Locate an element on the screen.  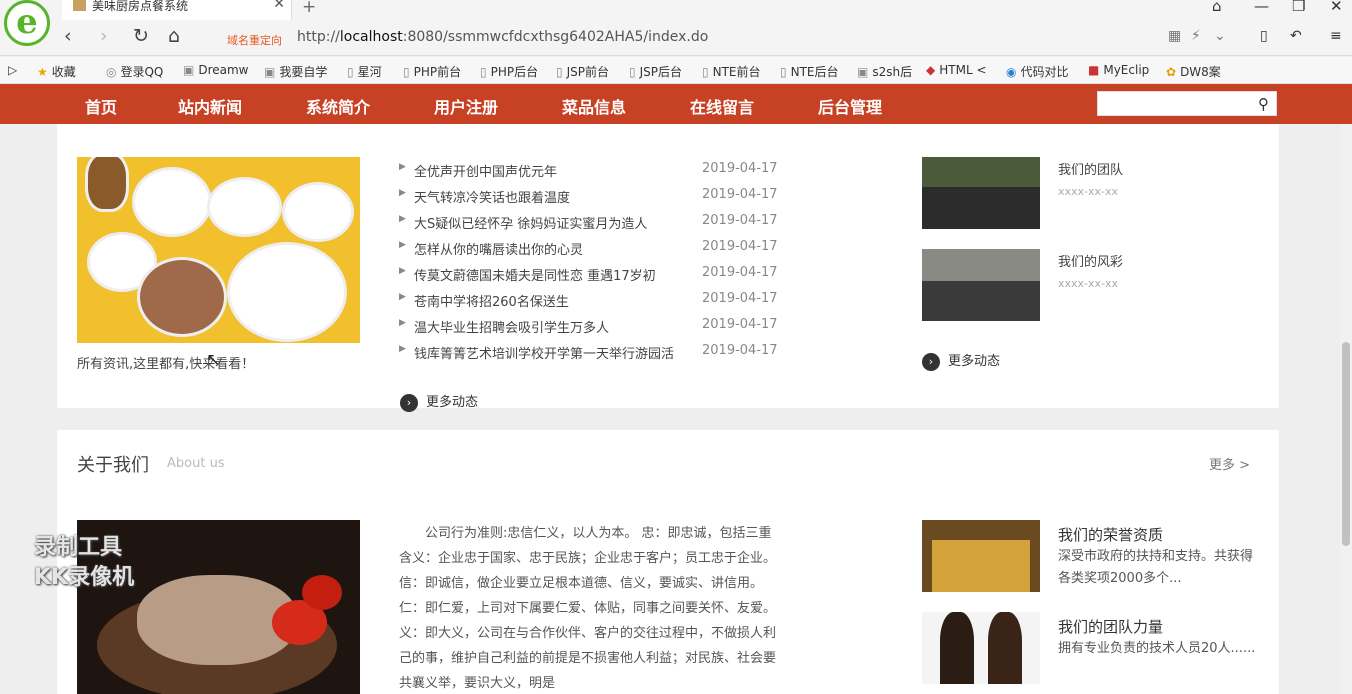
menu-icon: ≡ is located at coordinates (1336, 36).